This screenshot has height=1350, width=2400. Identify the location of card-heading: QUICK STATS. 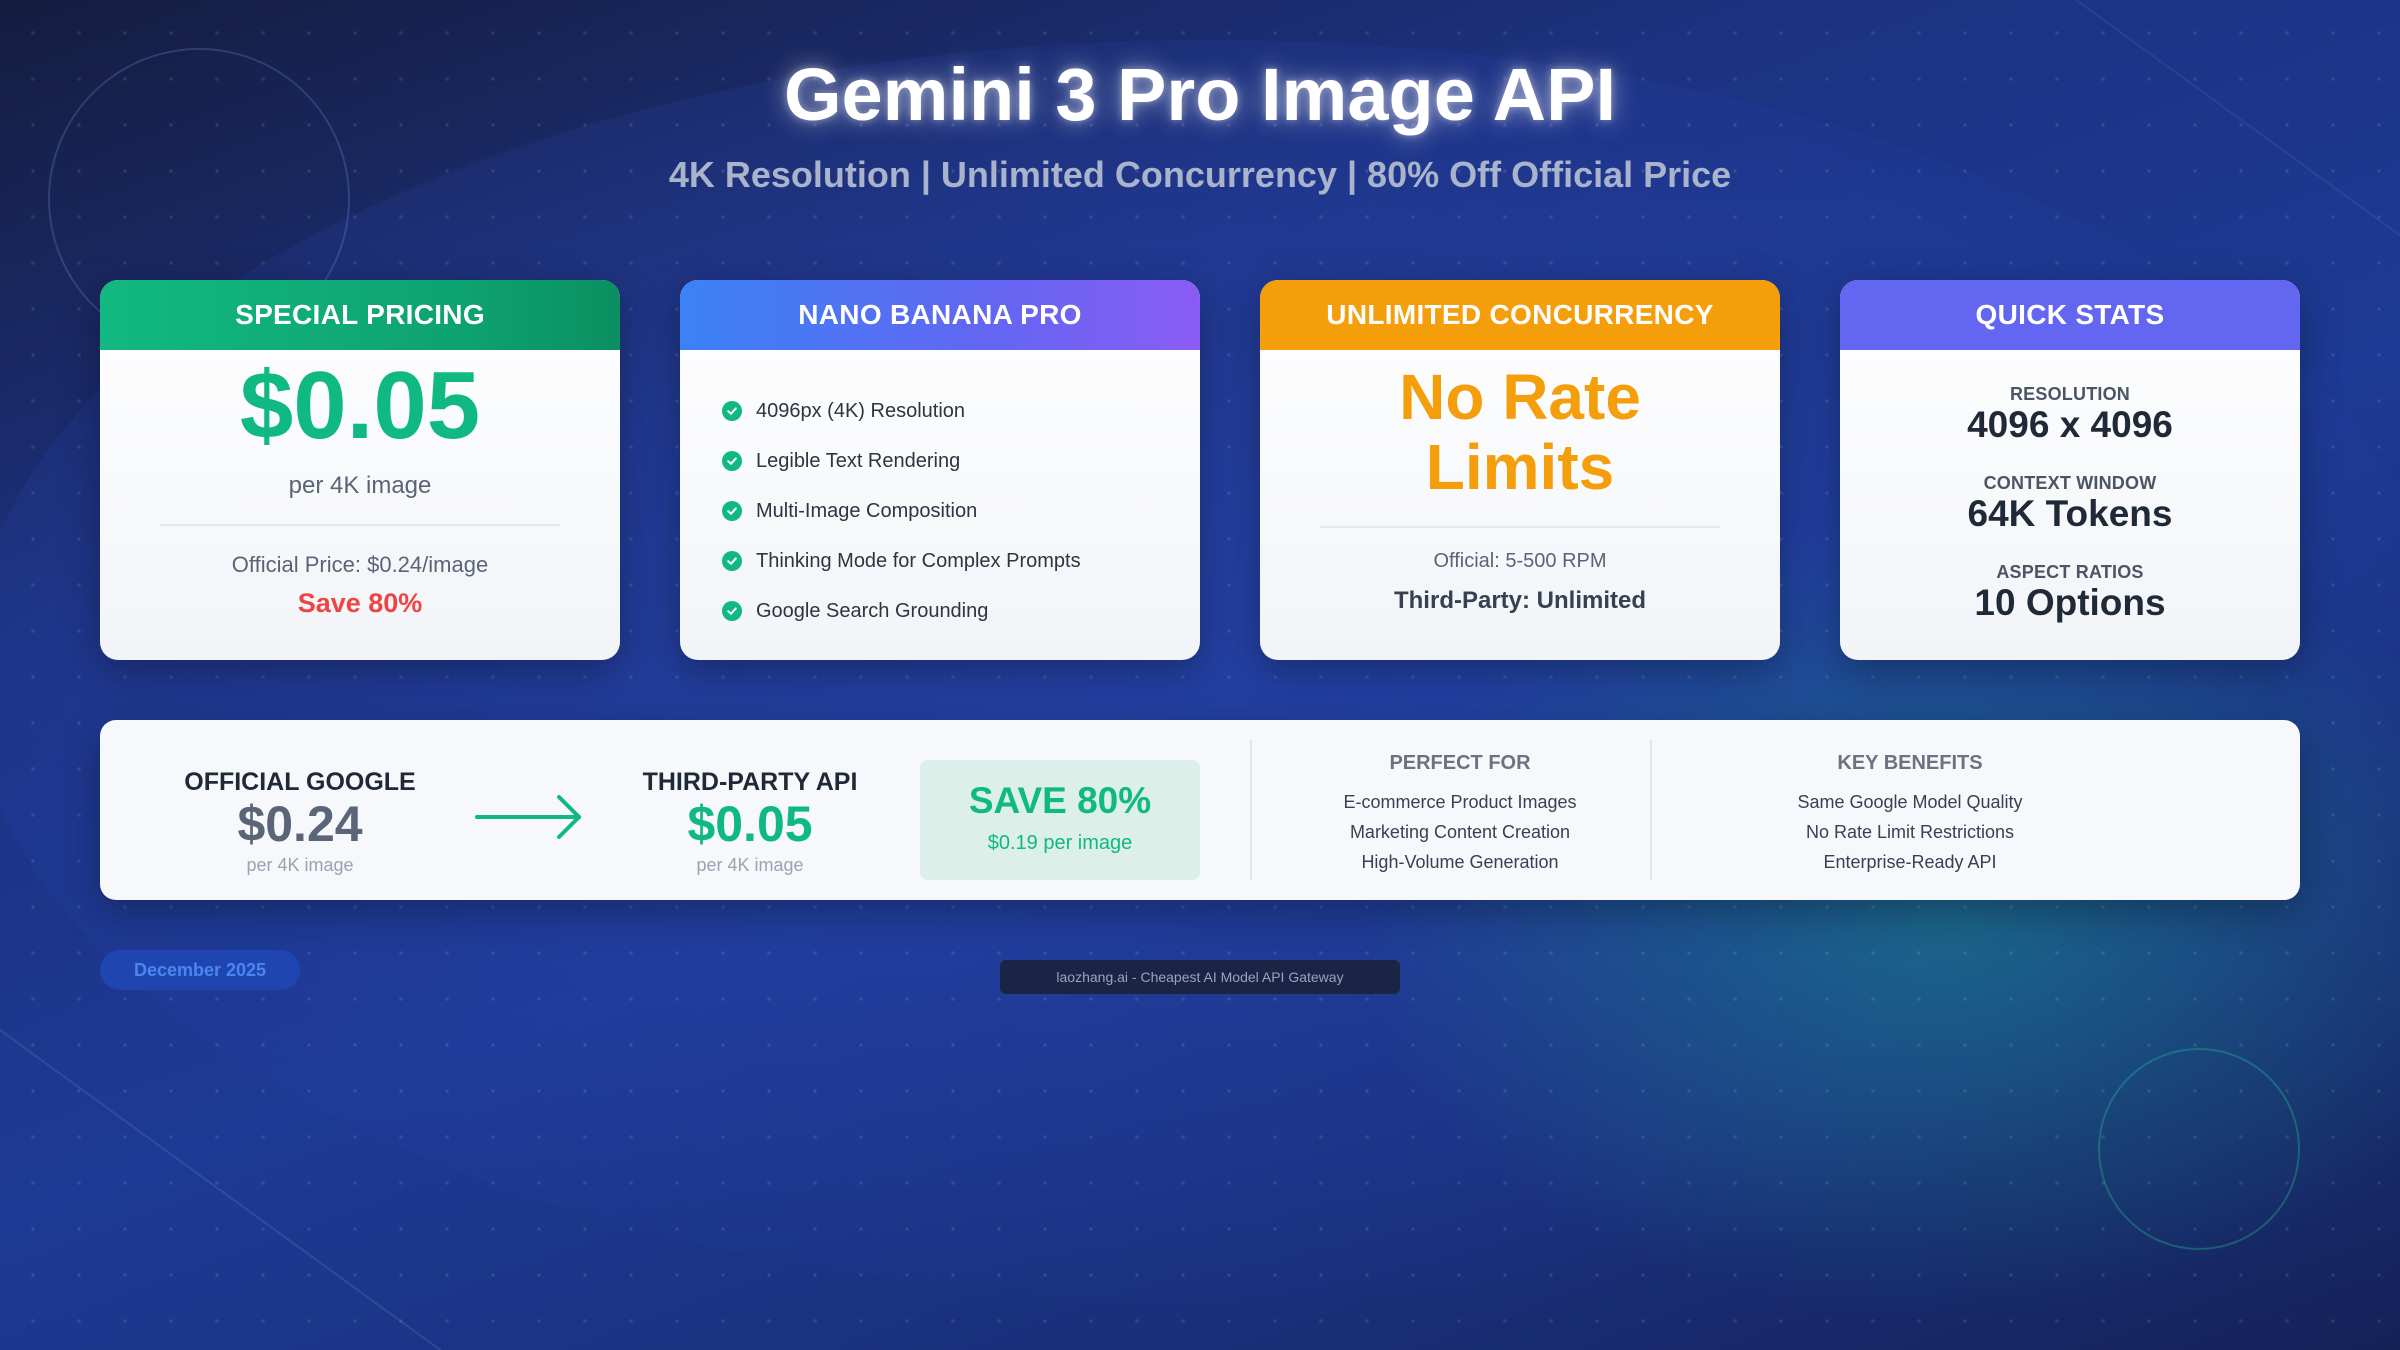
(2070, 315).